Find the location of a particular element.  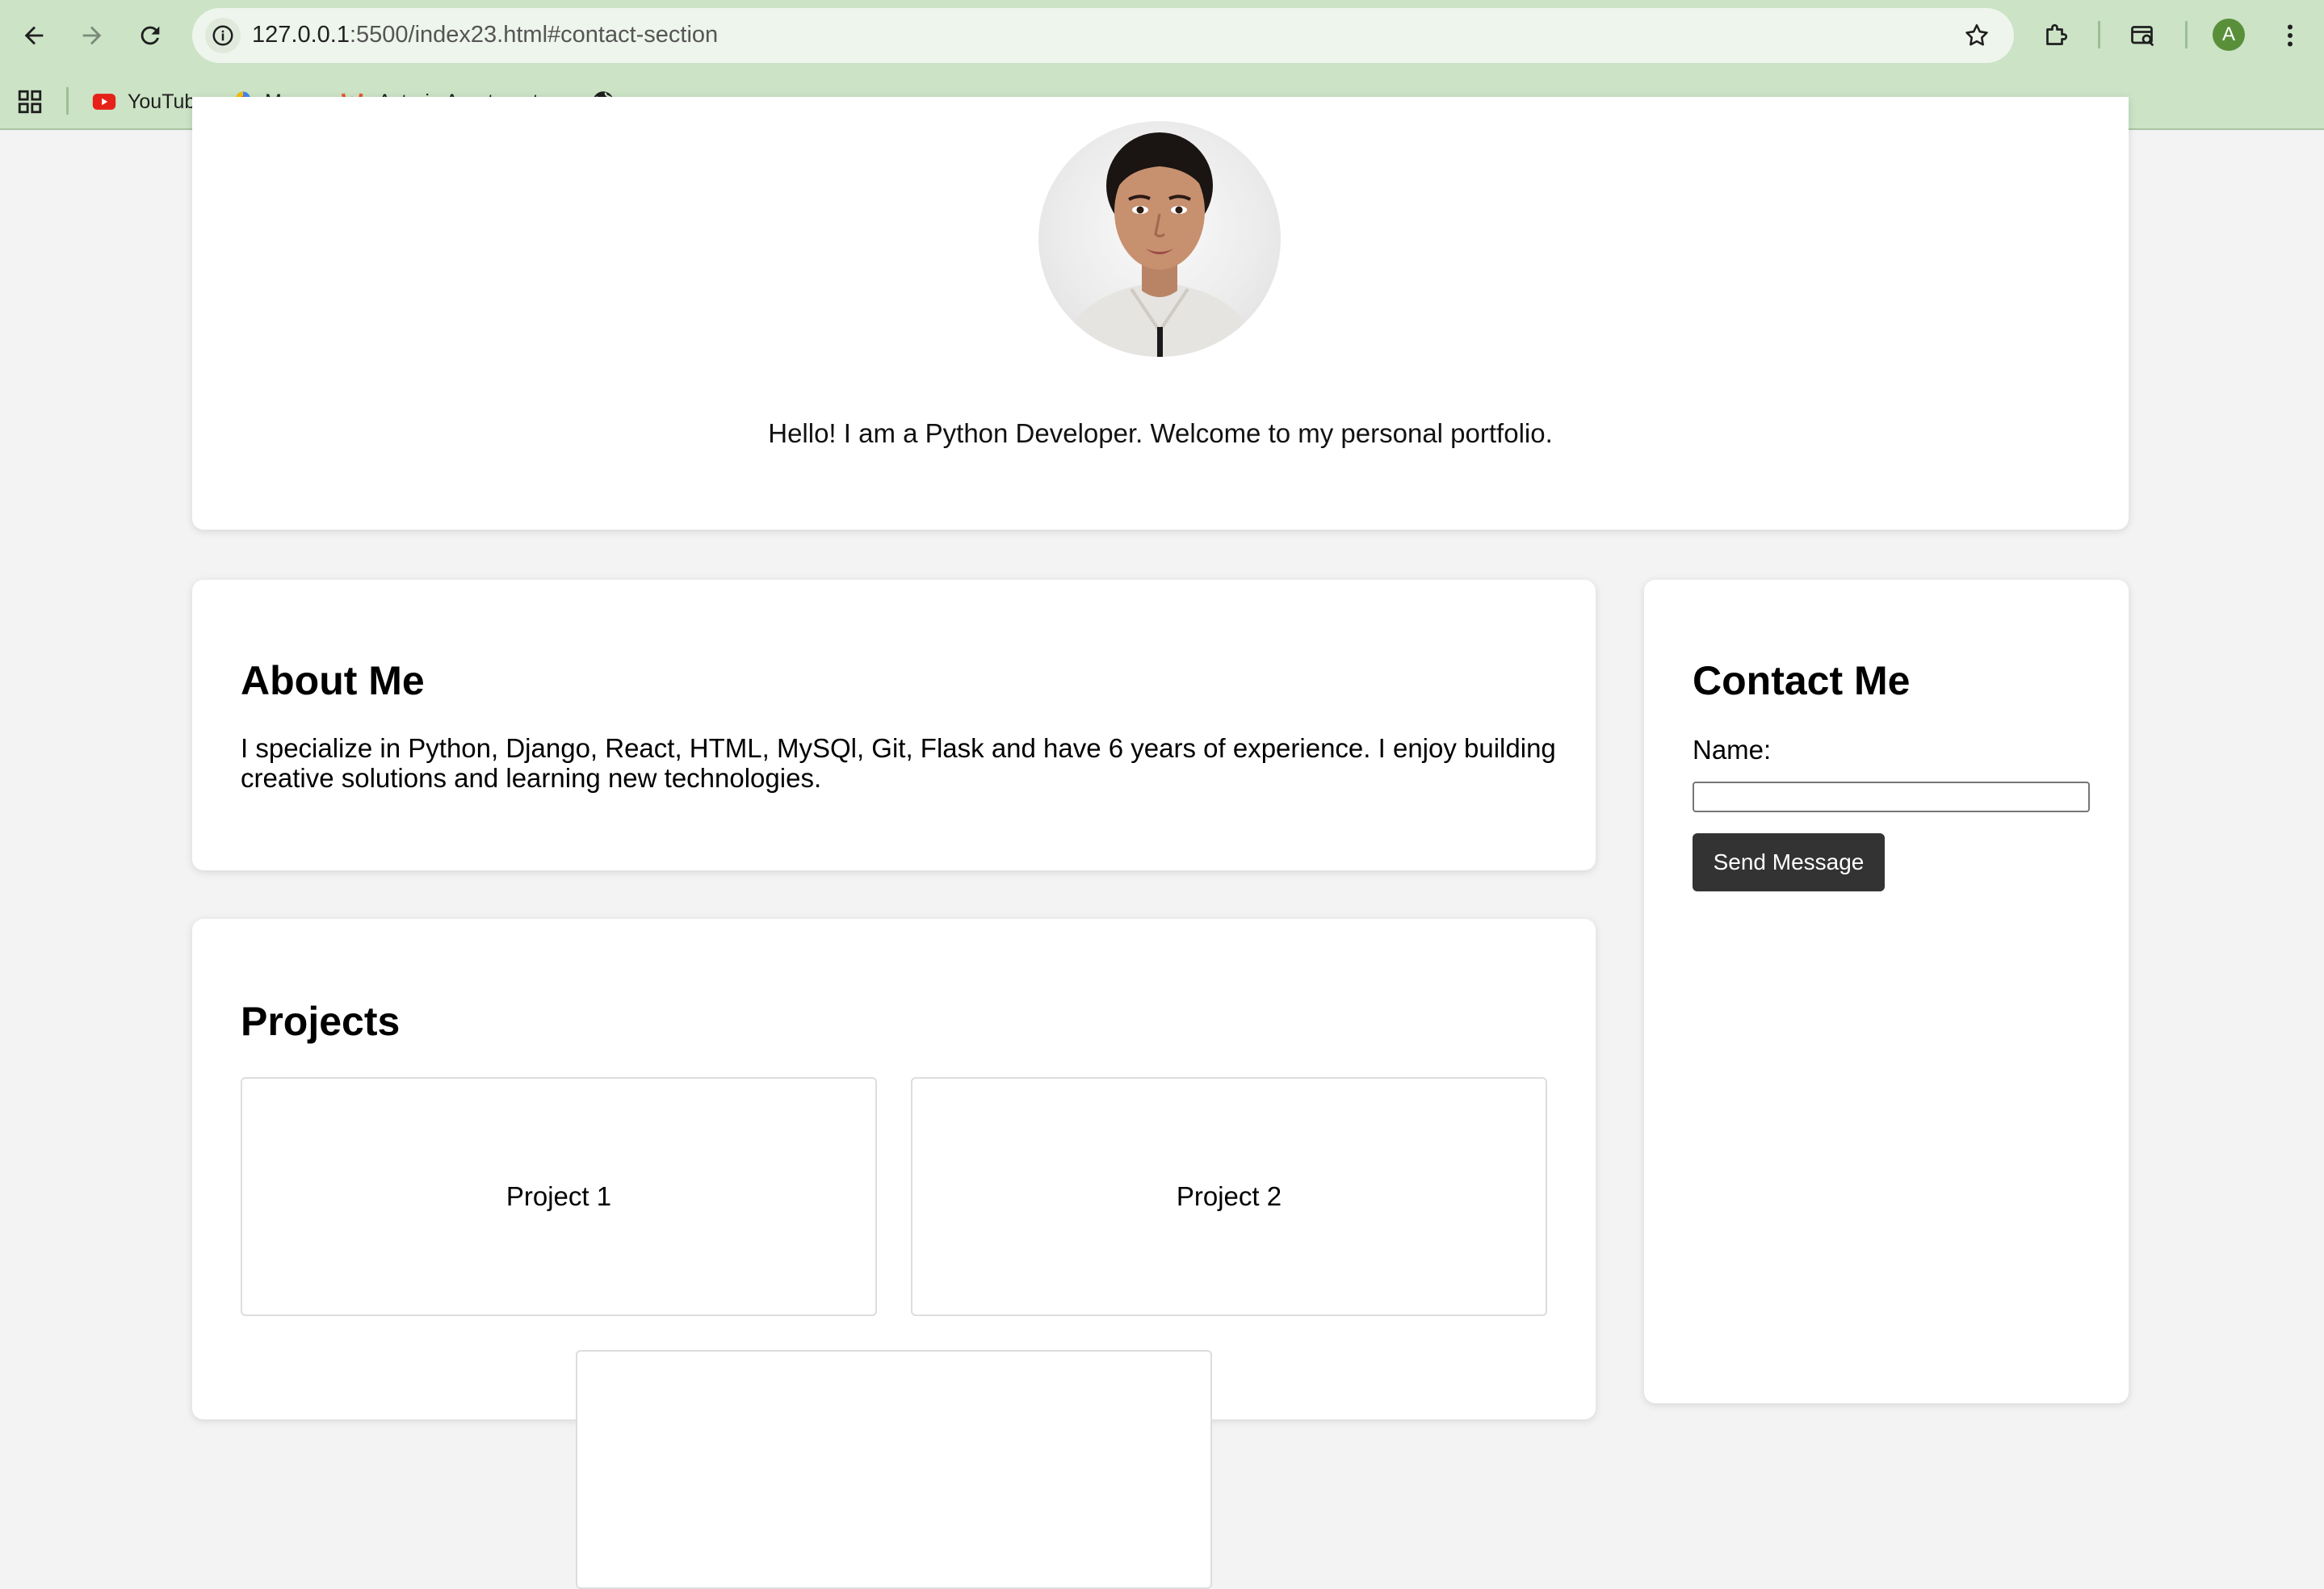

reload-button is located at coordinates (150, 35).